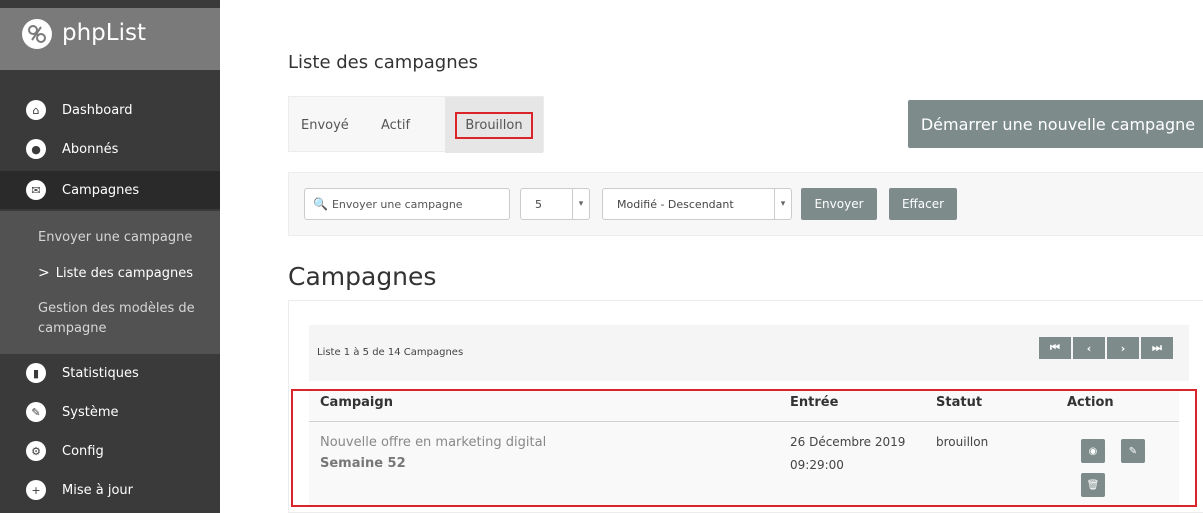 The width and height of the screenshot is (1203, 513). Describe the element at coordinates (1055, 348) in the screenshot. I see `first-page-icon: ⏮` at that location.